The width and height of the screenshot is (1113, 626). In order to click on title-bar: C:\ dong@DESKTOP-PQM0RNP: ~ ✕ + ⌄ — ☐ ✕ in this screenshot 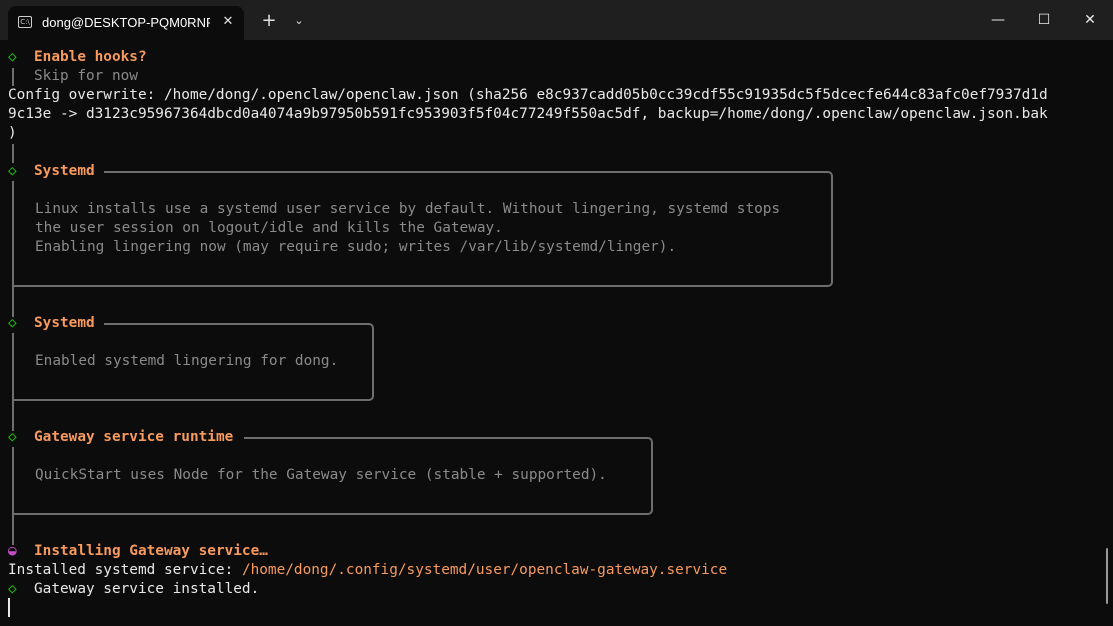, I will do `click(556, 20)`.